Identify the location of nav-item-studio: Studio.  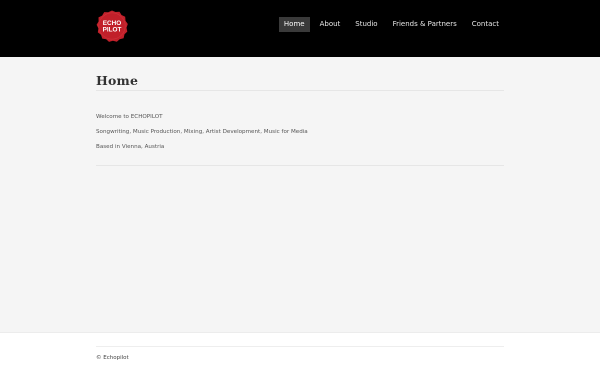
(366, 24).